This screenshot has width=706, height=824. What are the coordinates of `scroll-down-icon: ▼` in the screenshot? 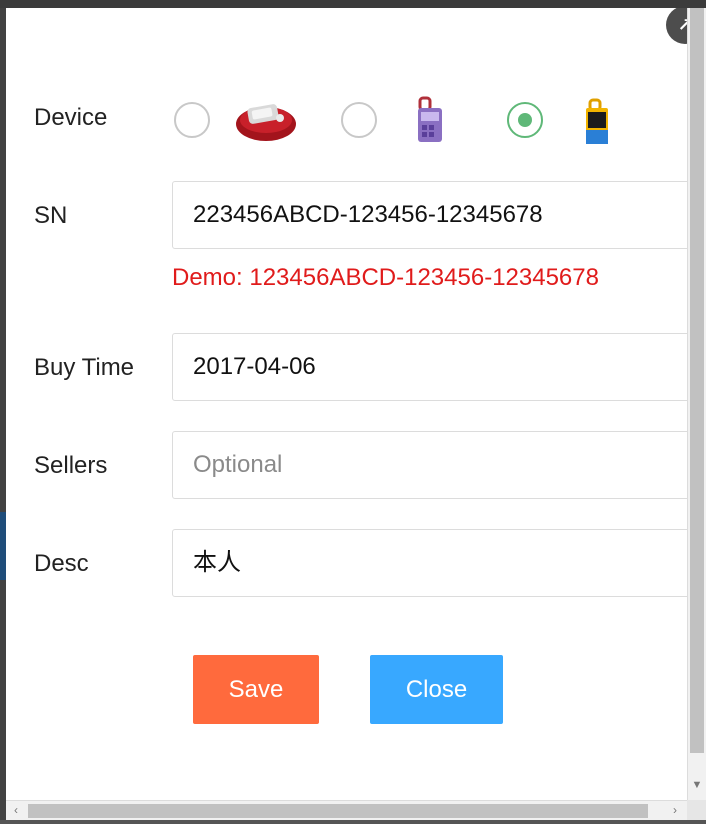 It's located at (697, 785).